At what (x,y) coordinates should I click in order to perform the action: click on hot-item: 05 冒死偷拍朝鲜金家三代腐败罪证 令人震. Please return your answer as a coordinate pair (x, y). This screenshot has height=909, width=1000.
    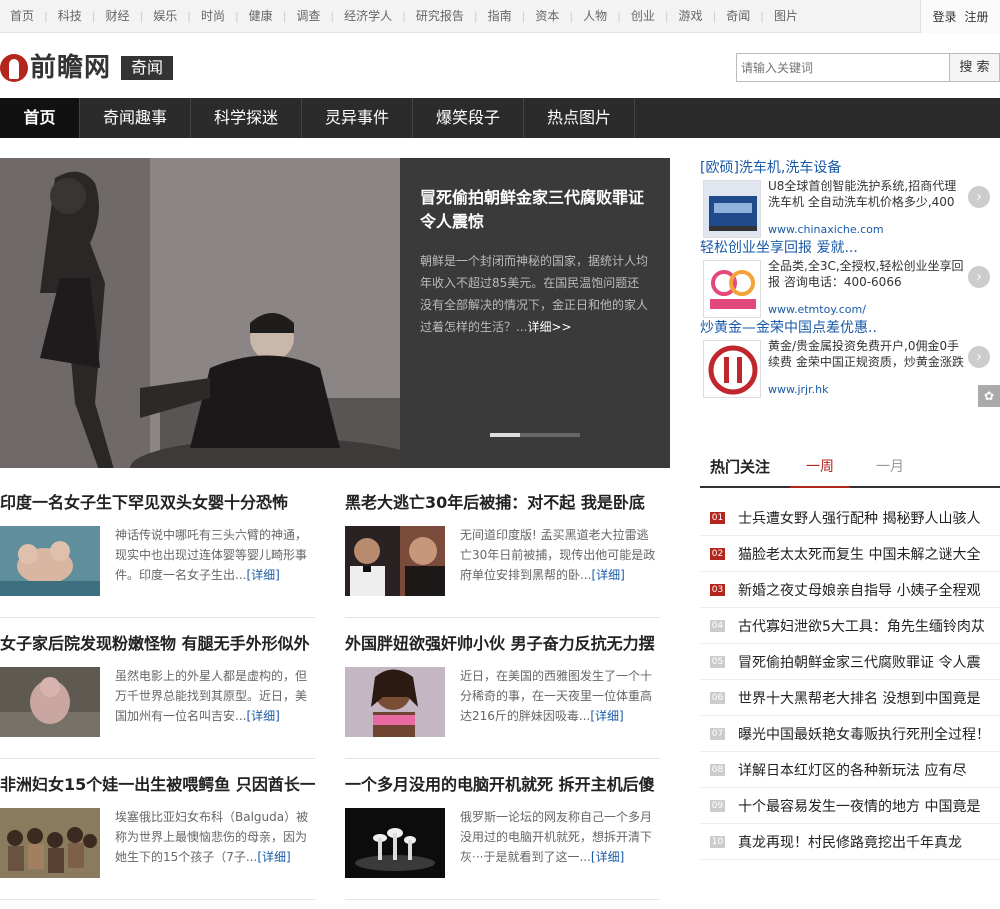
    Looking at the image, I should click on (850, 662).